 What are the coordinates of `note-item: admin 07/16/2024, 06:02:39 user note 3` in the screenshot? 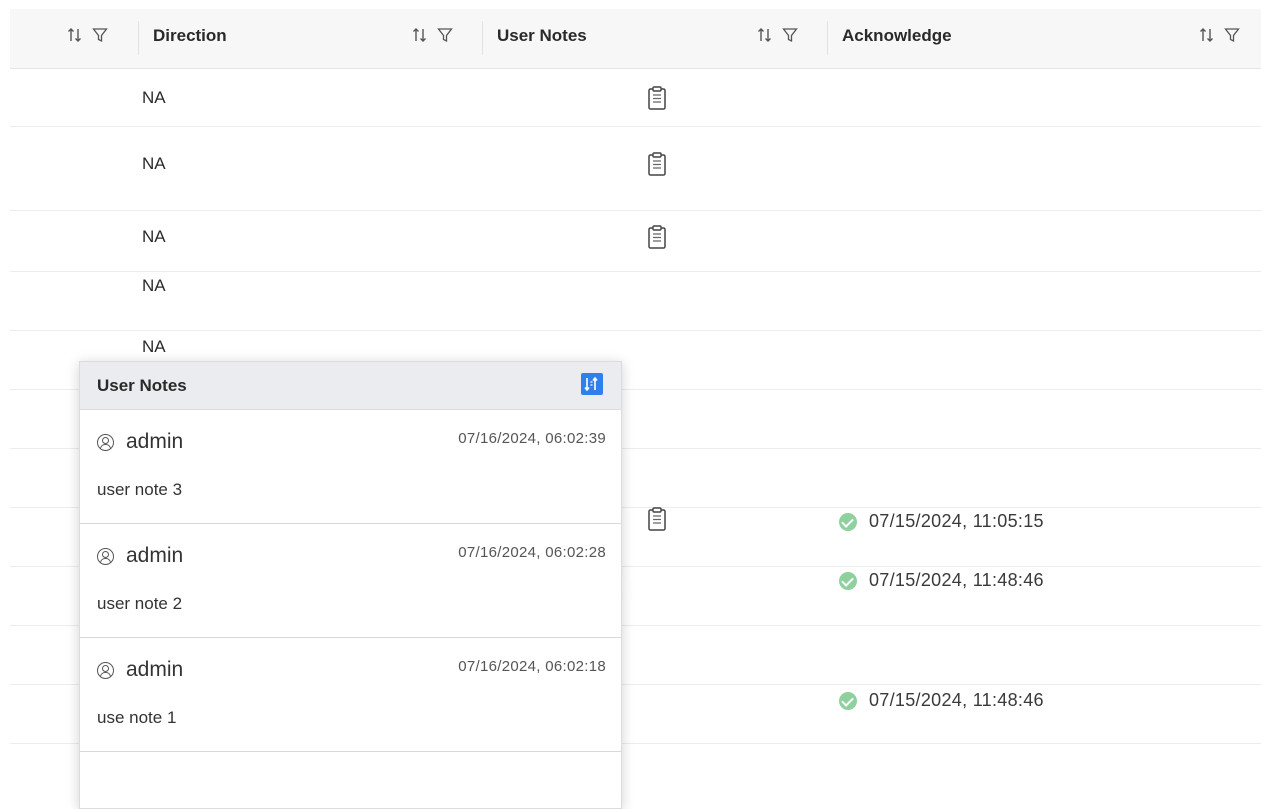 It's located at (350, 467).